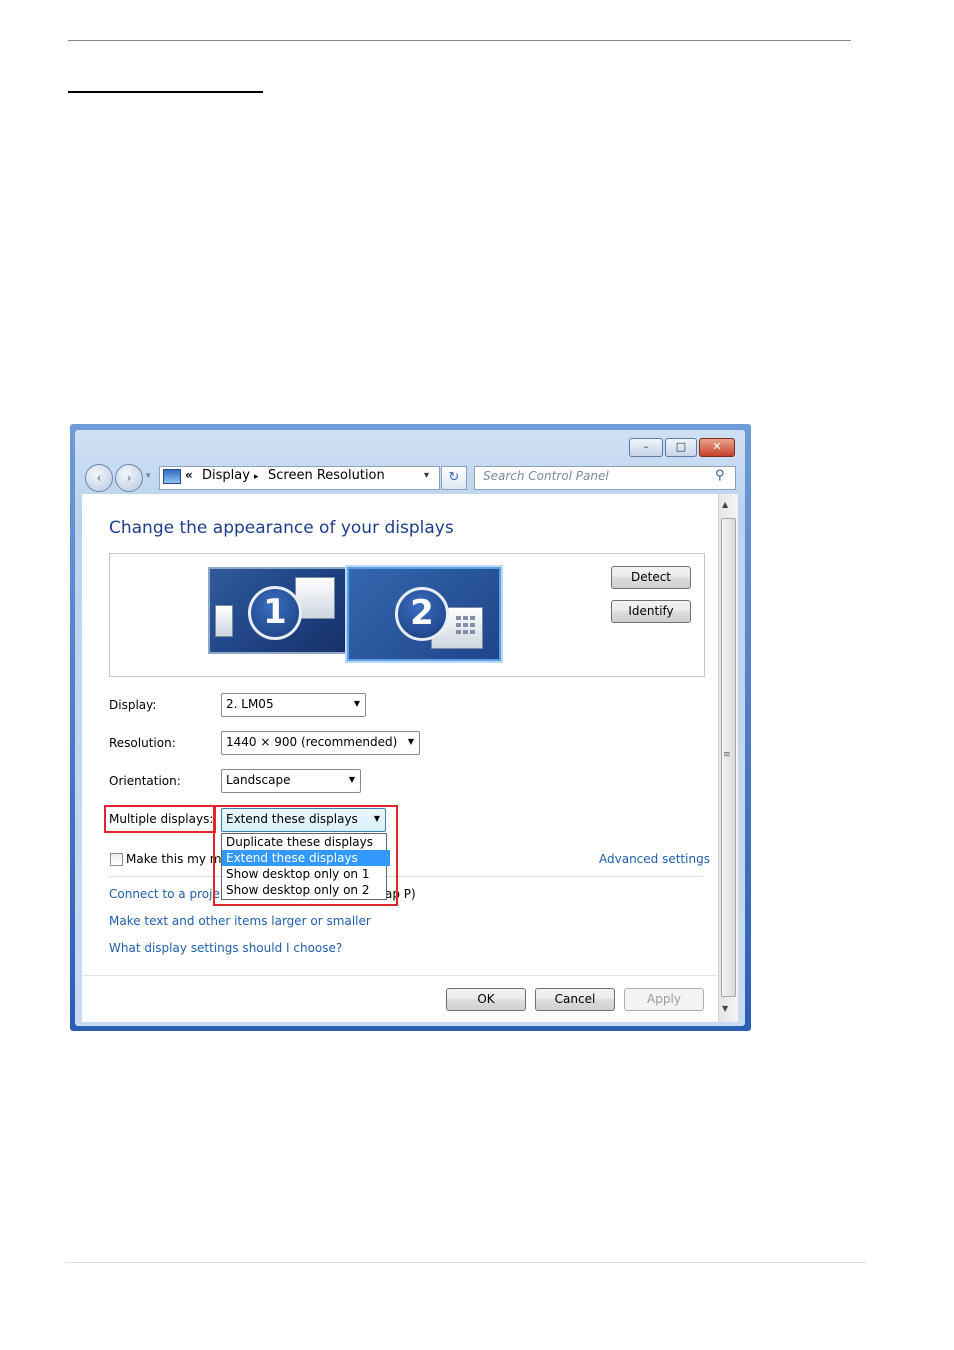 This screenshot has width=954, height=1350. What do you see at coordinates (275, 613) in the screenshot?
I see `monitor-number-1: 1` at bounding box center [275, 613].